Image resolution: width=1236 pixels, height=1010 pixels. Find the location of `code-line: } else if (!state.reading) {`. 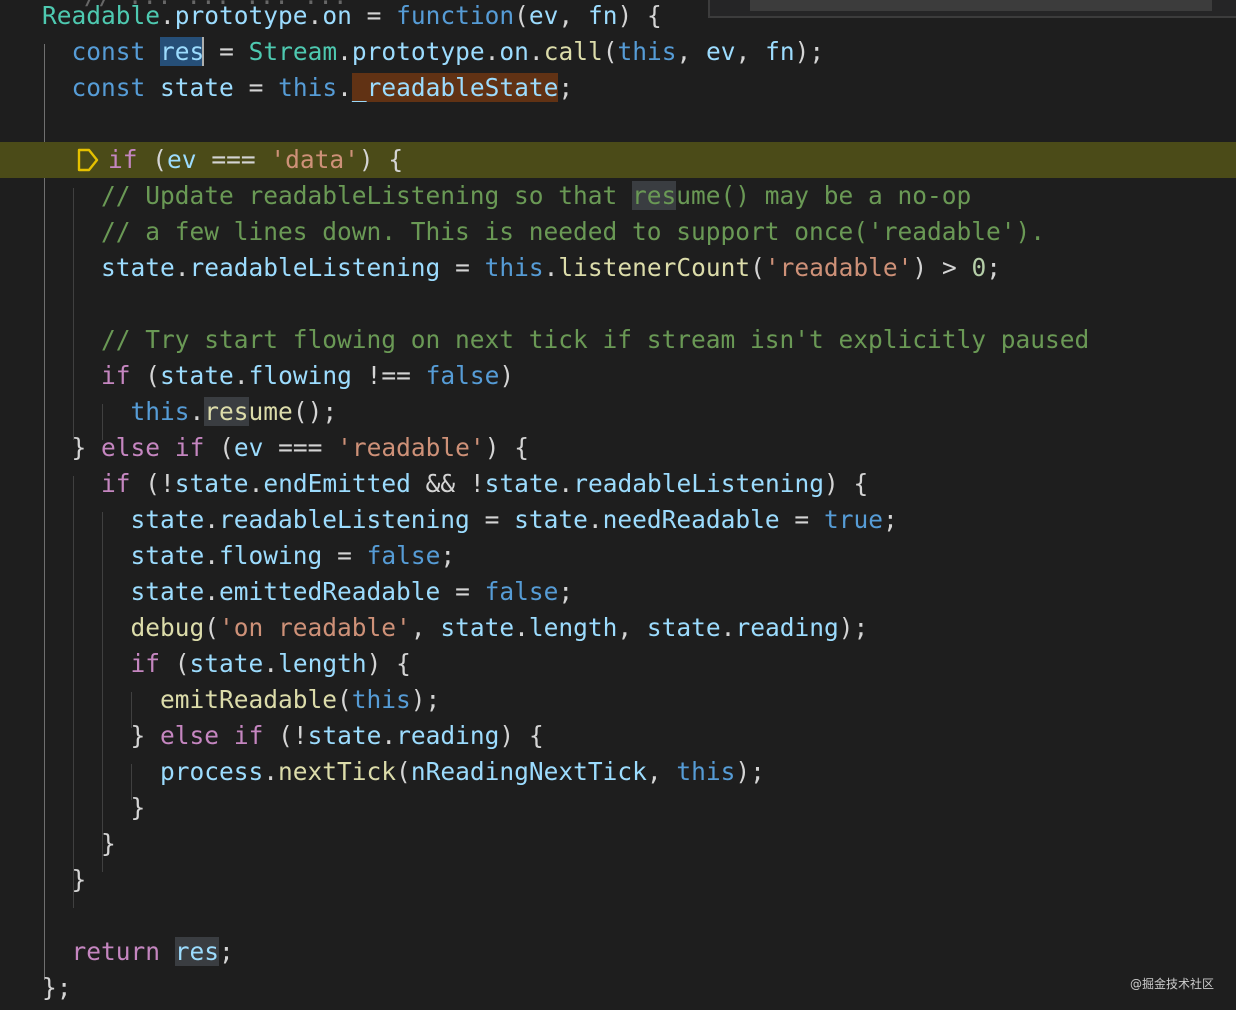

code-line: } else if (!state.reading) { is located at coordinates (618, 736).